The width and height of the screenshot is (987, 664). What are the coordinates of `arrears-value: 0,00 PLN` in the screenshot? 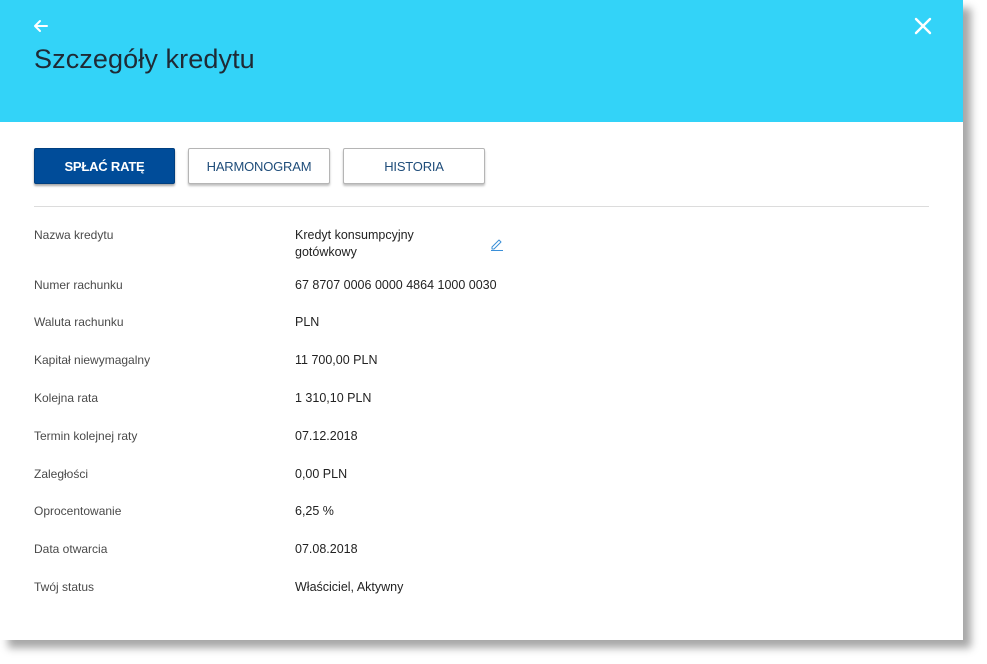 It's located at (321, 474).